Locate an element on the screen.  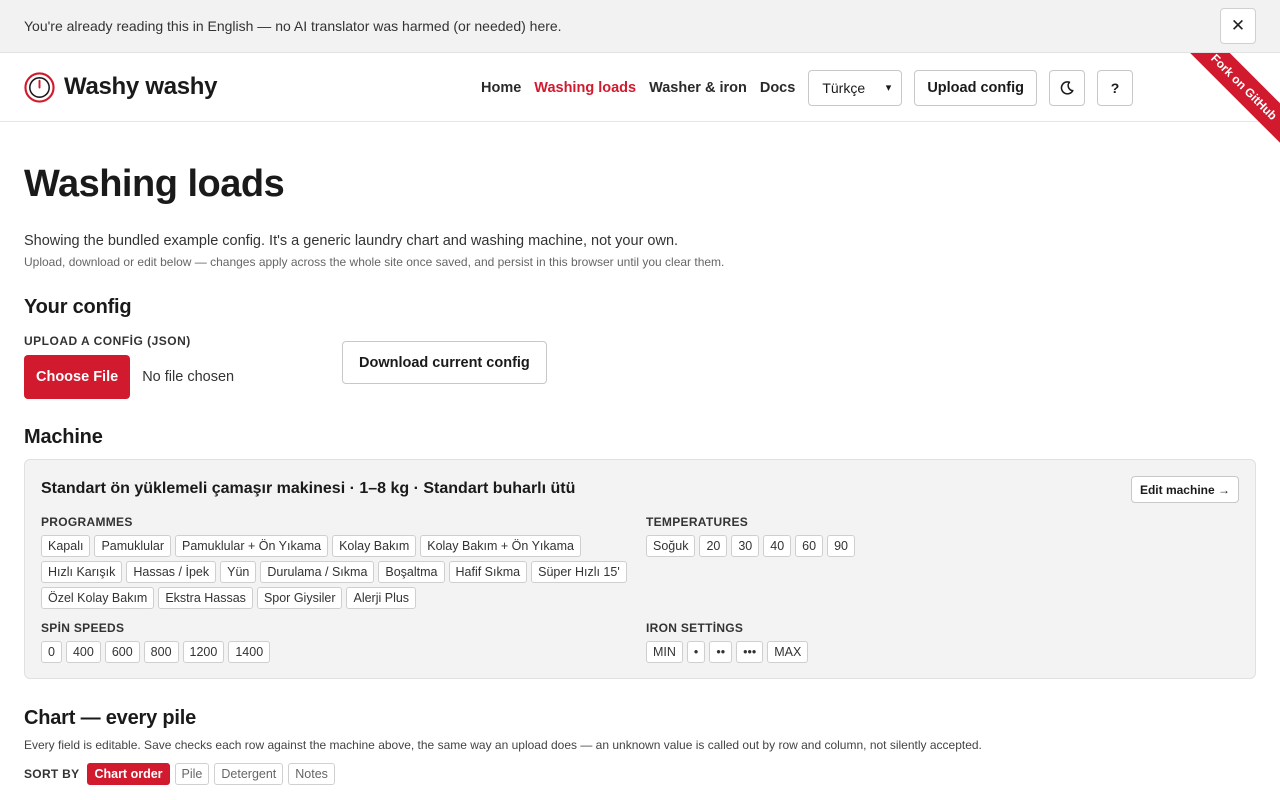
github-ribbon-label: Fork on GitHub is located at coordinates (1235, 98).